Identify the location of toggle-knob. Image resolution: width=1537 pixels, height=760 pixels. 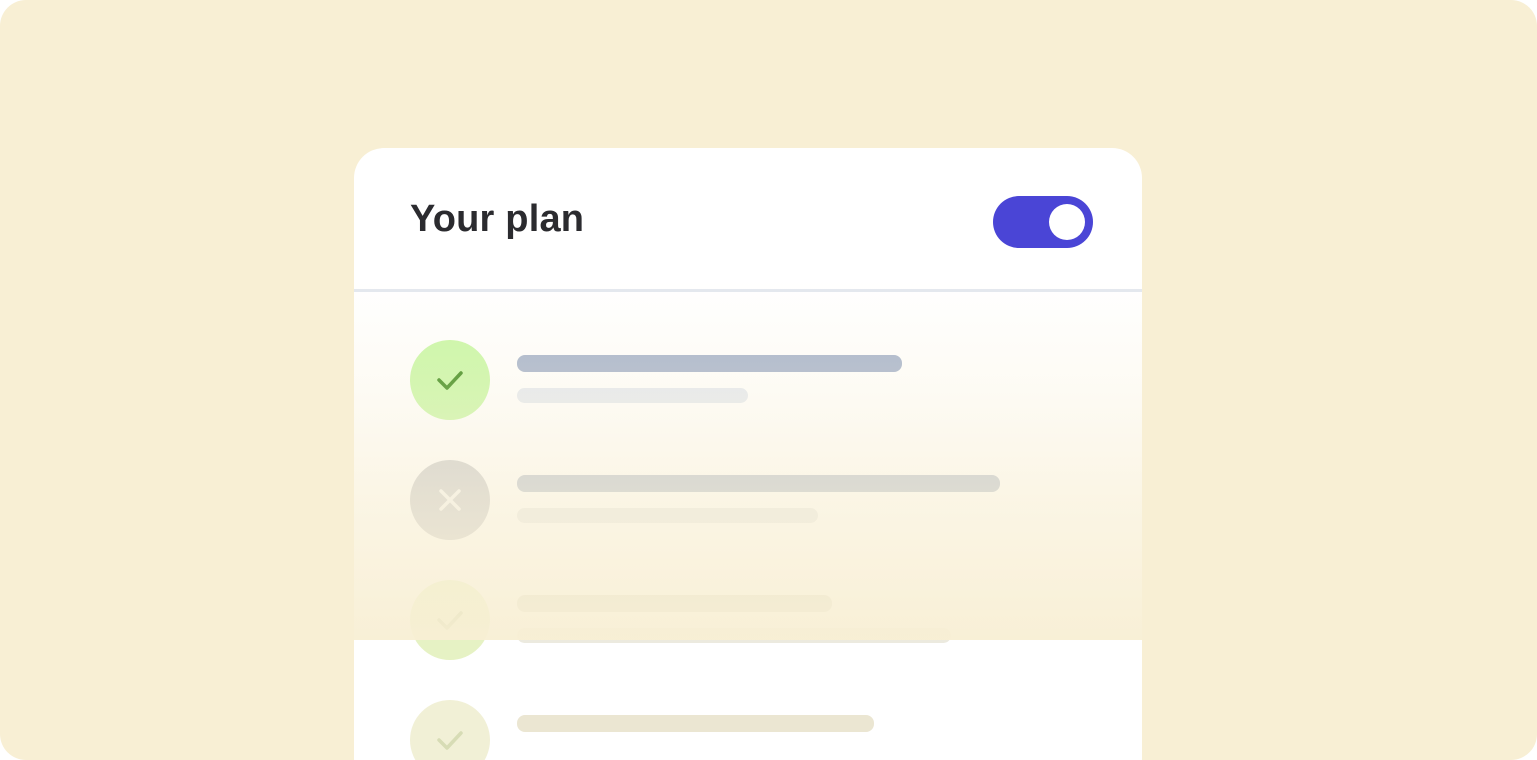
(1067, 222).